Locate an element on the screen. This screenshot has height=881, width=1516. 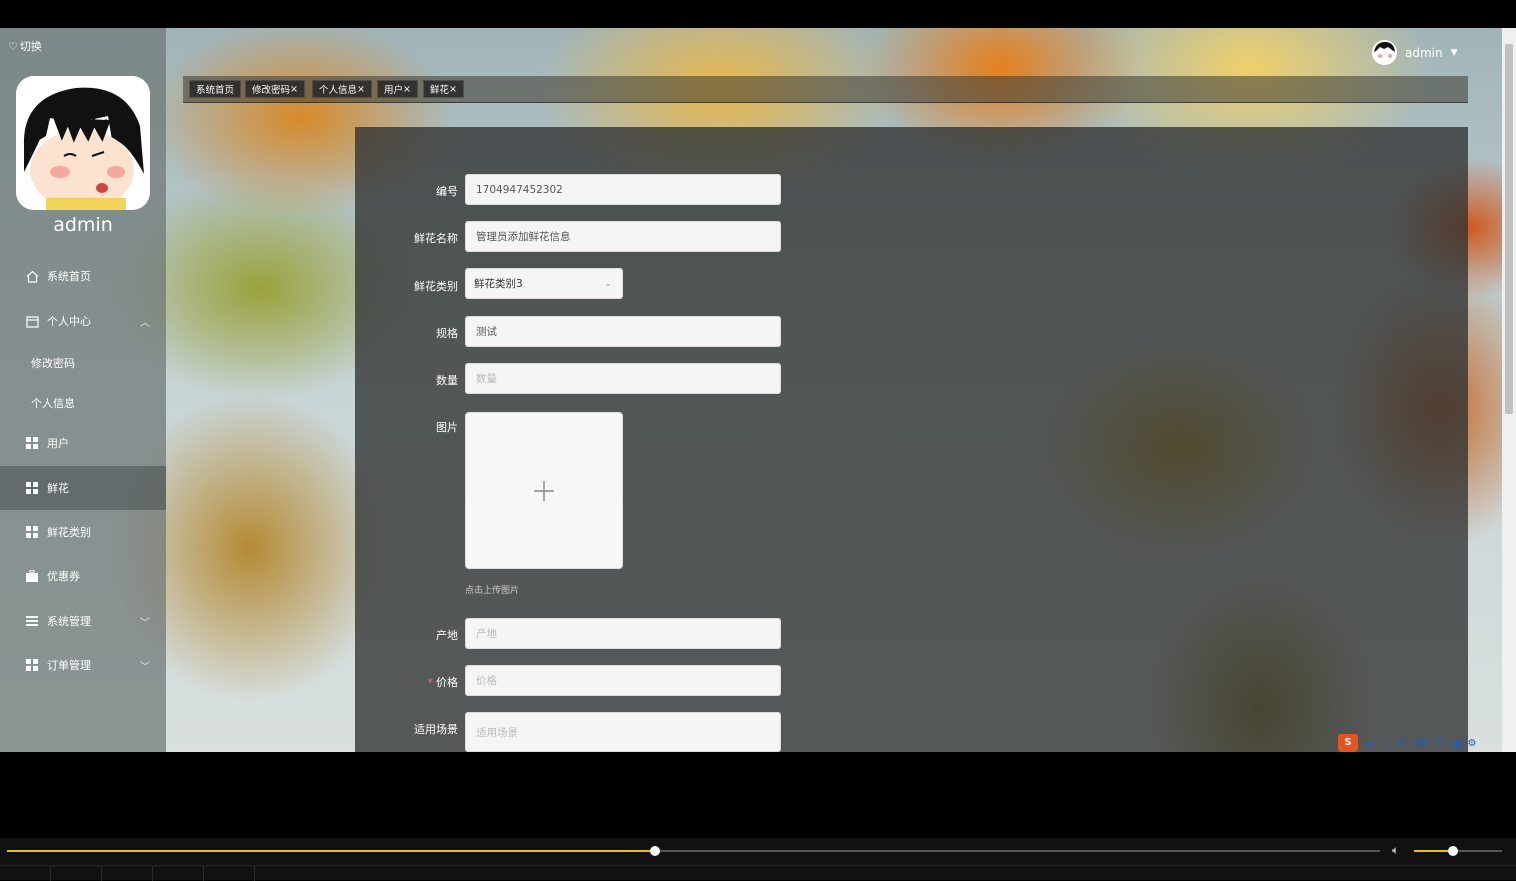
scrollbar-thumb is located at coordinates (1509, 229).